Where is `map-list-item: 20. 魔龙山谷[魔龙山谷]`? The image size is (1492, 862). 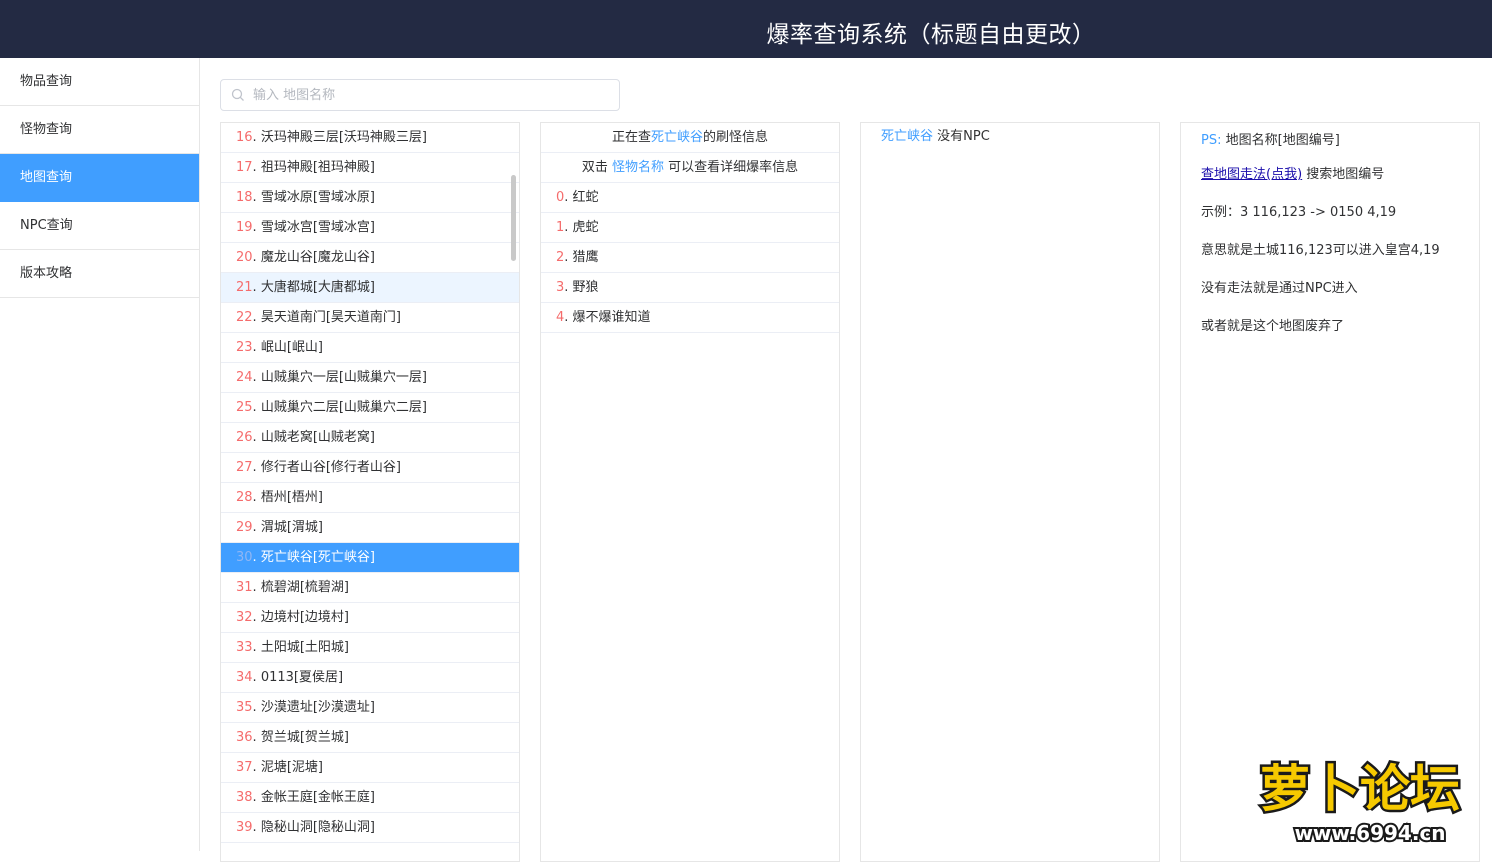 map-list-item: 20. 魔龙山谷[魔龙山谷] is located at coordinates (370, 258).